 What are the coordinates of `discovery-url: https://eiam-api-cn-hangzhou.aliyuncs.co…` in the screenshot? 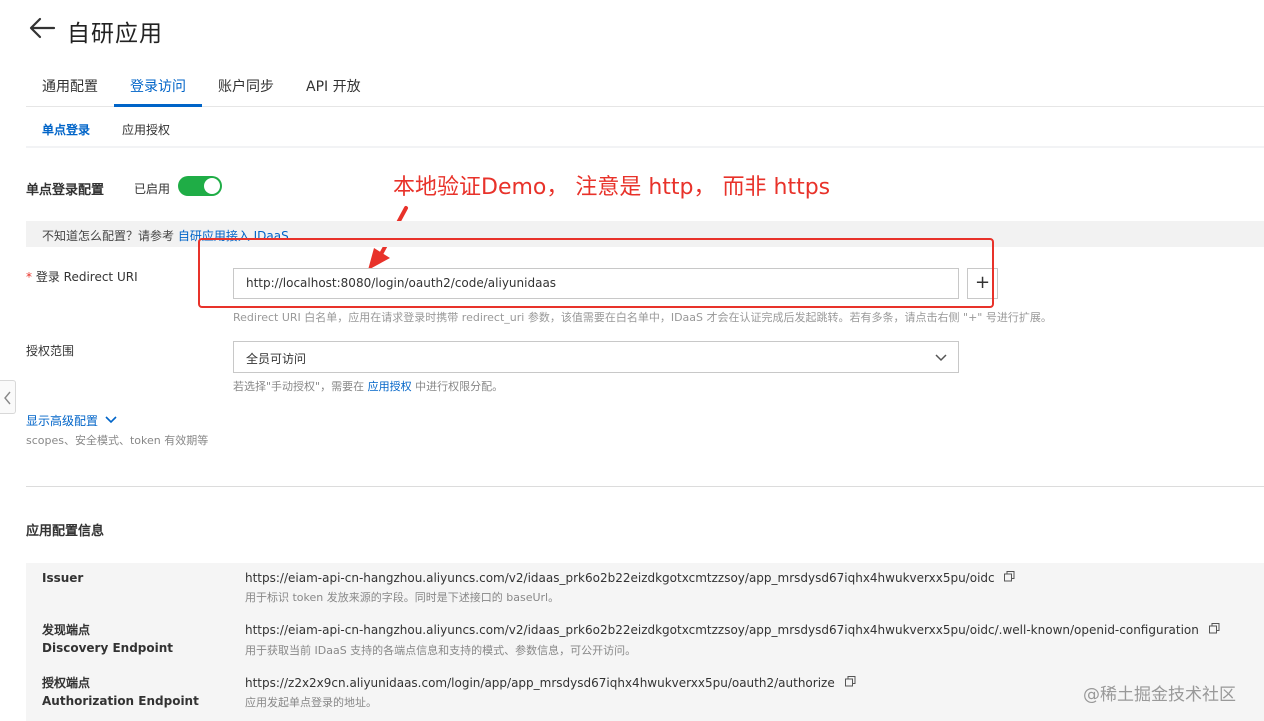 It's located at (732, 630).